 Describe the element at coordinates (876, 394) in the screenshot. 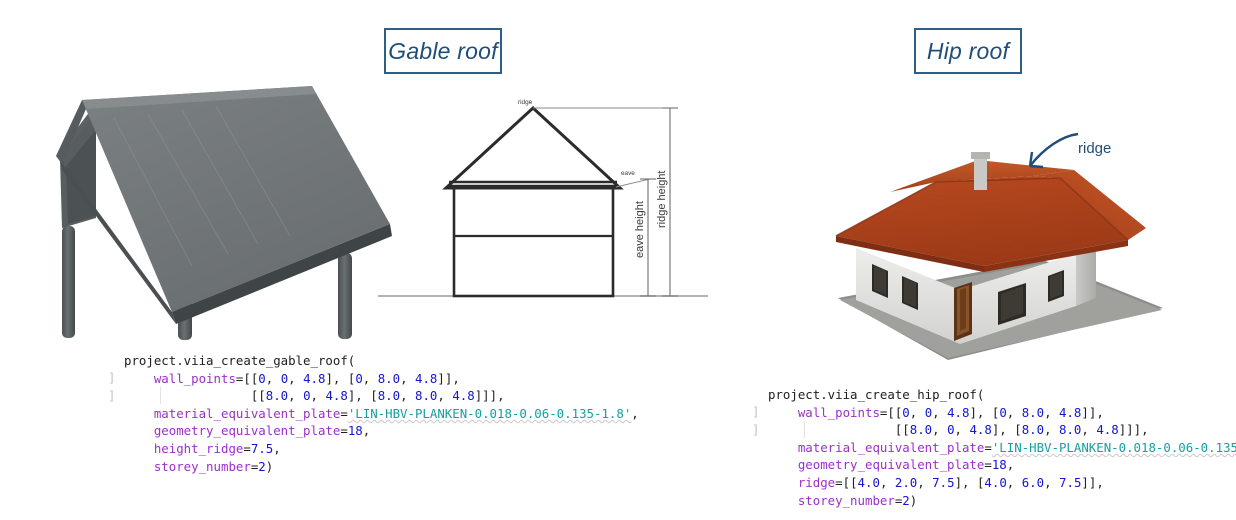

I see `code-line: project.viia_create_hip_roof(` at that location.